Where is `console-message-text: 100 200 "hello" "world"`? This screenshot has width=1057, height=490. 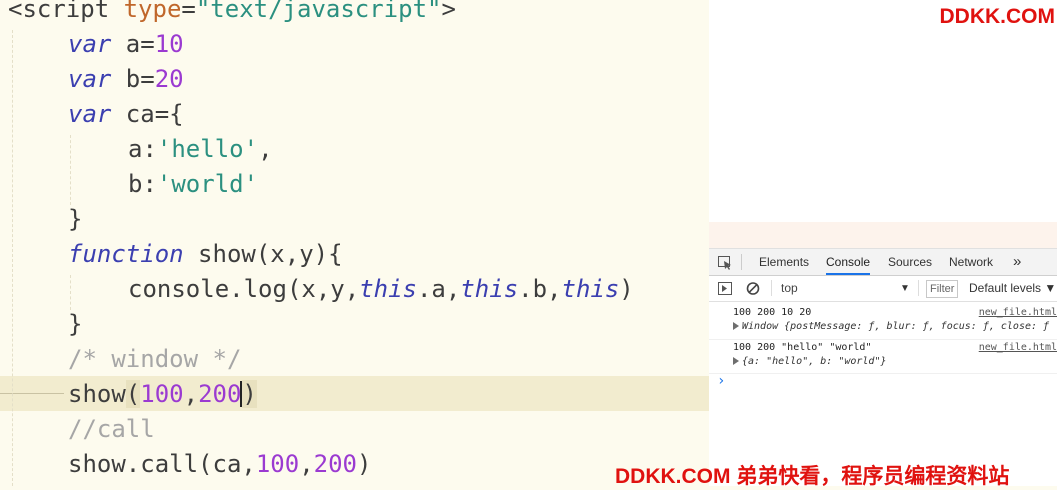
console-message-text: 100 200 "hello" "world" is located at coordinates (802, 347).